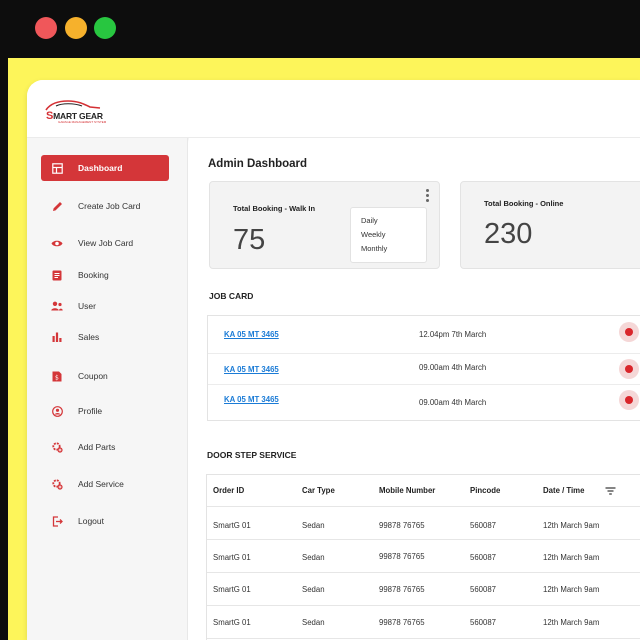 This screenshot has width=640, height=640. Describe the element at coordinates (407, 490) in the screenshot. I see `column-header-mobile-number: Mobile Number` at that location.